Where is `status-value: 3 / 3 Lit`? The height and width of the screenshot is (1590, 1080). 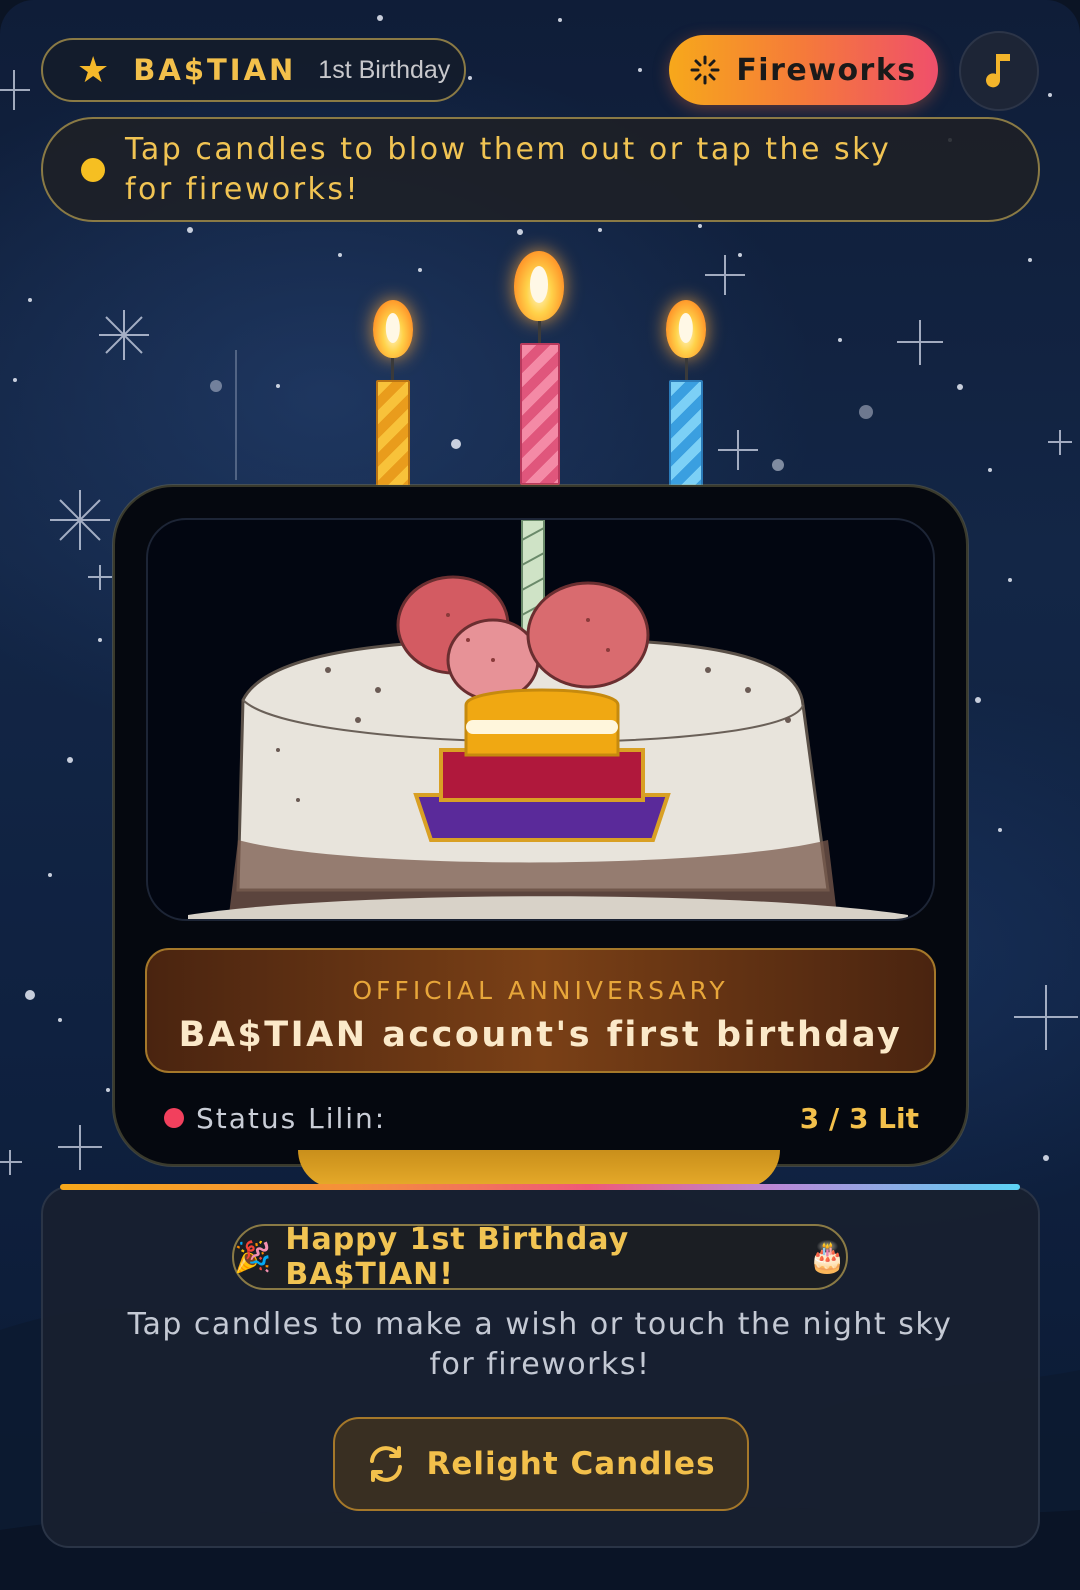 status-value: 3 / 3 Lit is located at coordinates (859, 1118).